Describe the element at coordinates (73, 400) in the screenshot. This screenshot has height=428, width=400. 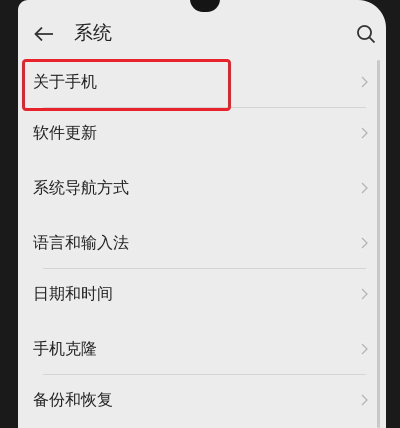
I see `item-label: 备份和恢复` at that location.